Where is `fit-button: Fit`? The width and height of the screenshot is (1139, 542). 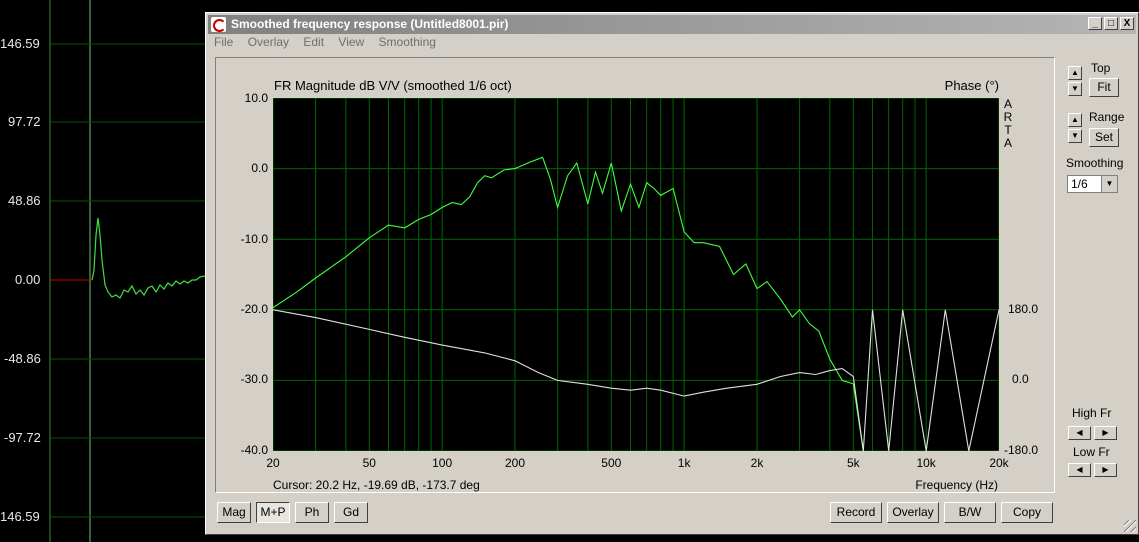 fit-button: Fit is located at coordinates (1104, 87).